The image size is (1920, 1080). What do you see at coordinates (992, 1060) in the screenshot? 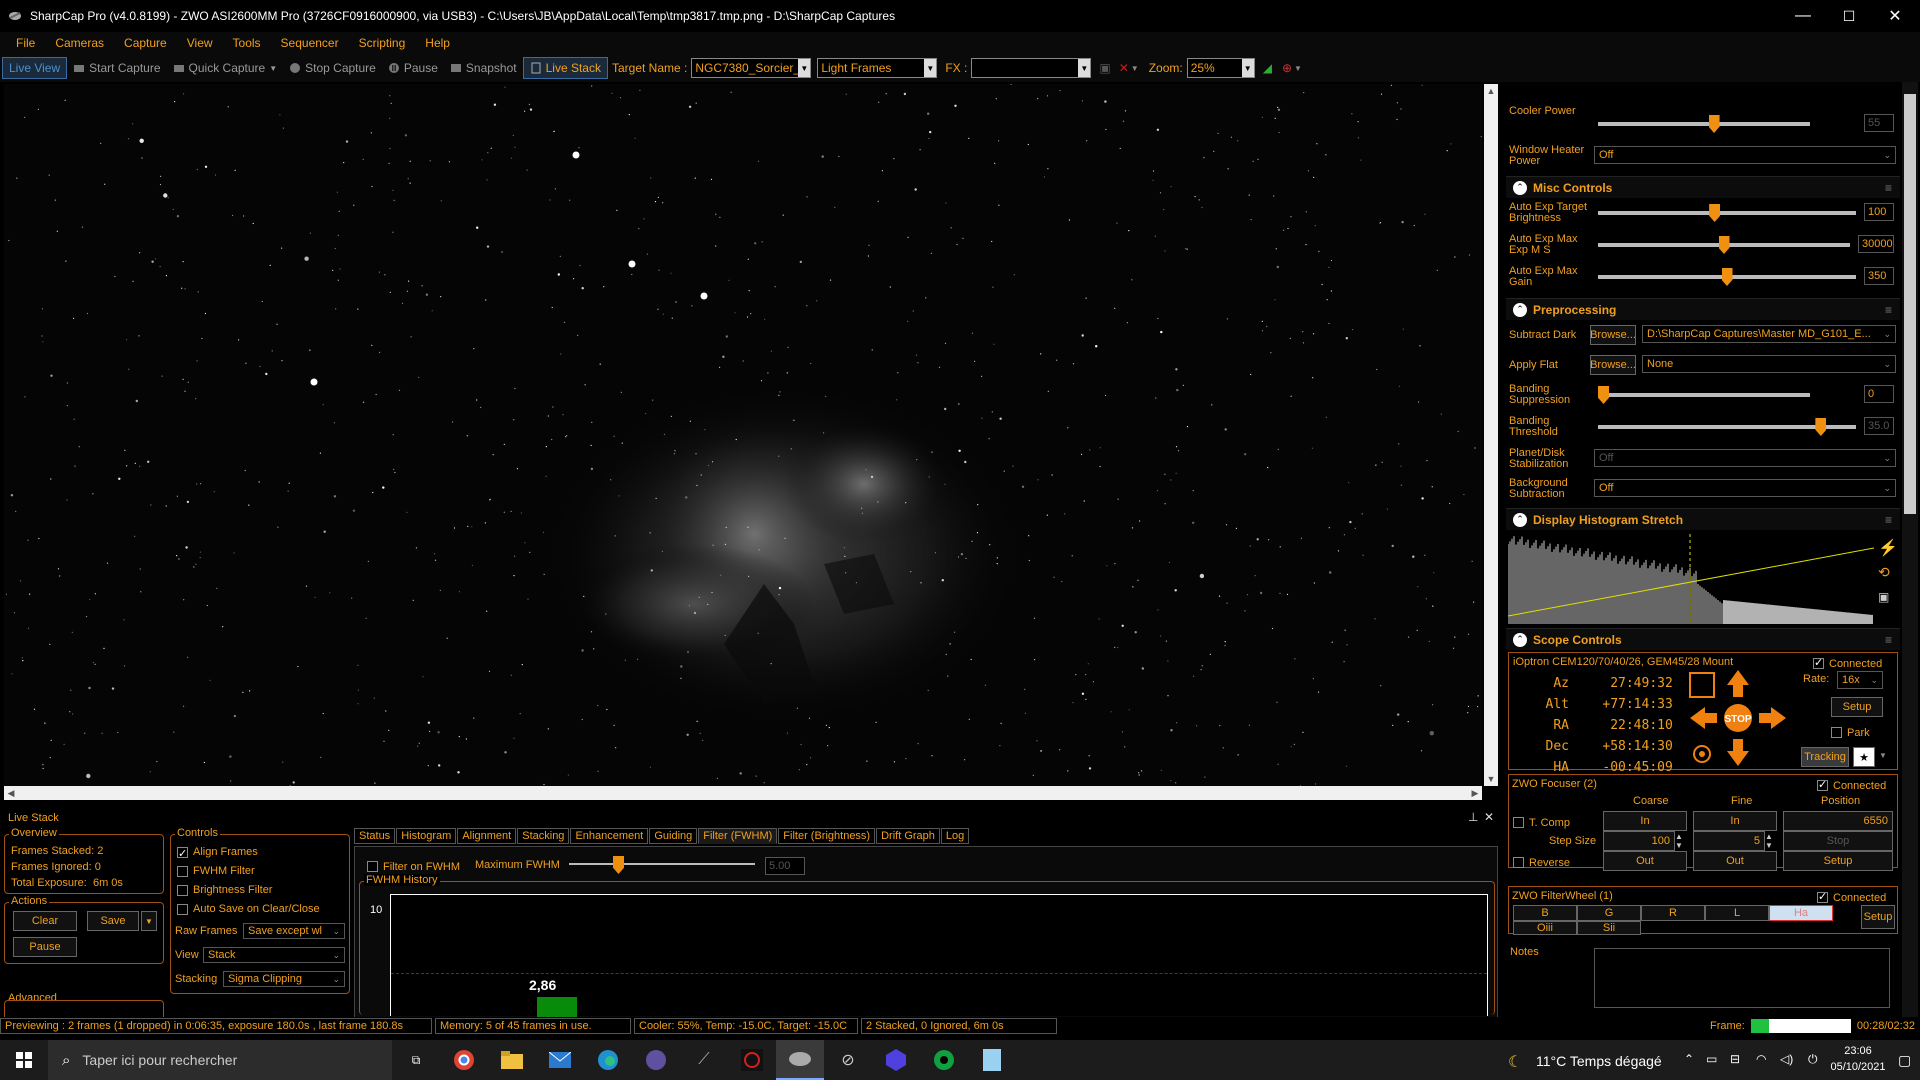
I see `notepad-app-icon` at bounding box center [992, 1060].